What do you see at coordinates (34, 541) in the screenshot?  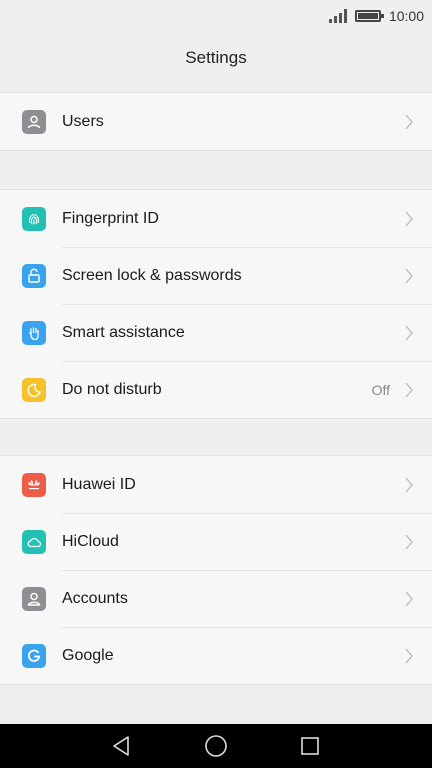 I see `cloud-icon` at bounding box center [34, 541].